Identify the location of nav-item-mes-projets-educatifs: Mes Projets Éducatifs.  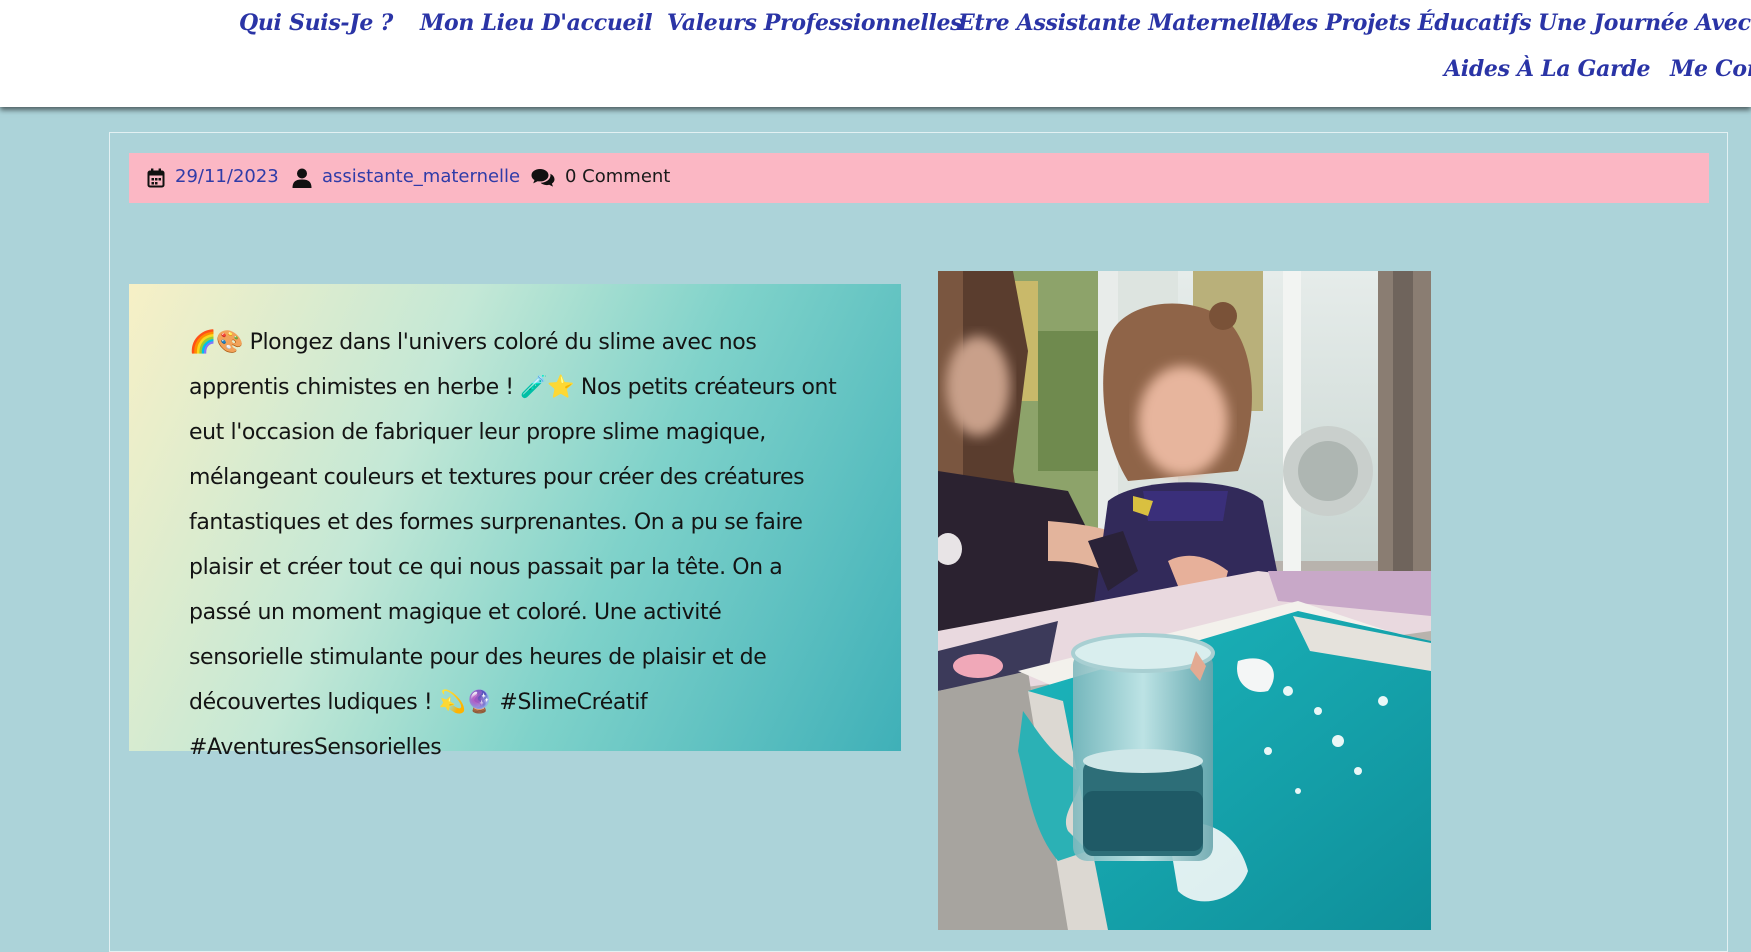
(1400, 23).